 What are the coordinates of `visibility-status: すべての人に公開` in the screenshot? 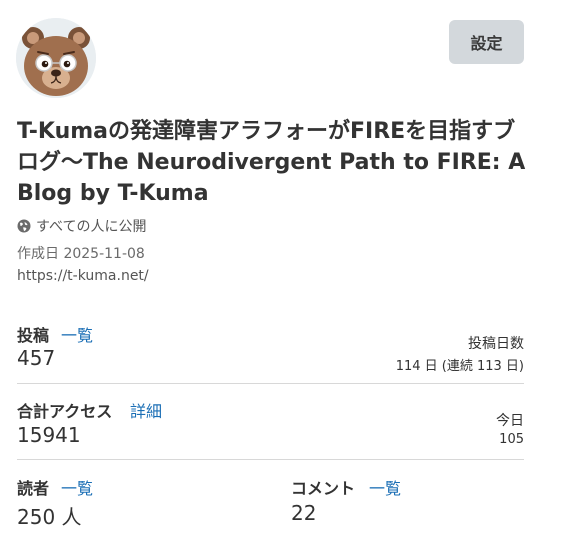 It's located at (81, 226).